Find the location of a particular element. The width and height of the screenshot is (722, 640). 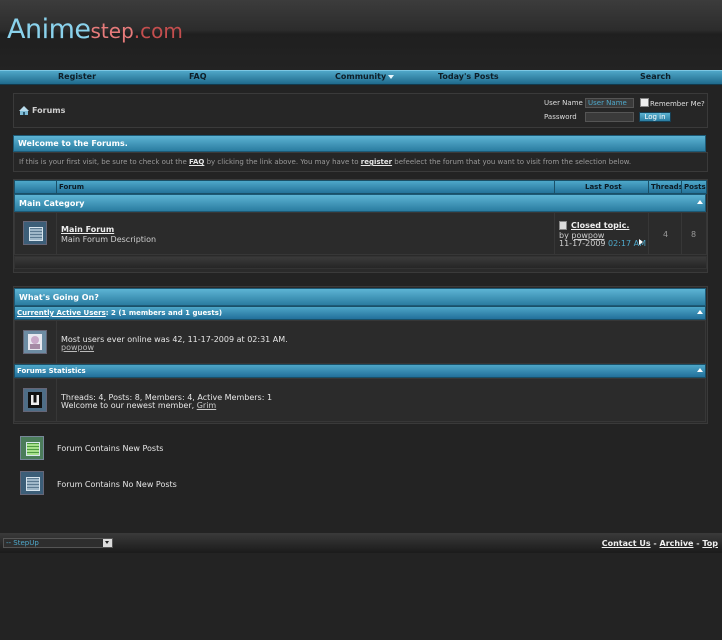

forum-row-icon-cell is located at coordinates (35, 233).